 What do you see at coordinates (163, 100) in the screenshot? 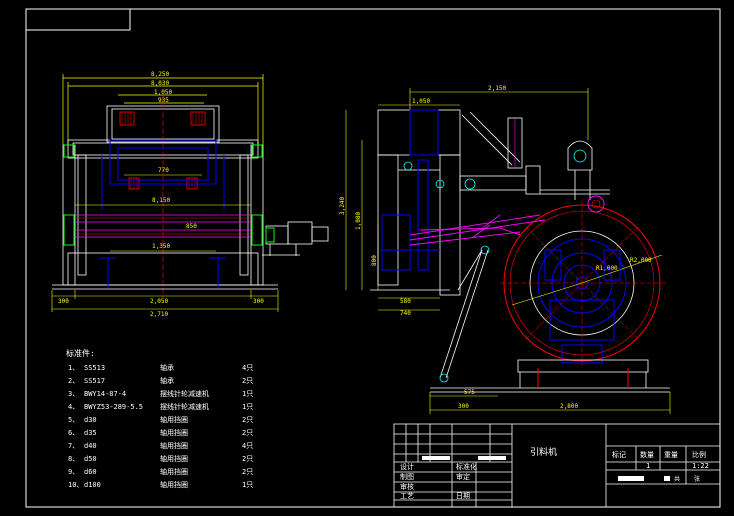
I see `dim-935: 935` at bounding box center [163, 100].